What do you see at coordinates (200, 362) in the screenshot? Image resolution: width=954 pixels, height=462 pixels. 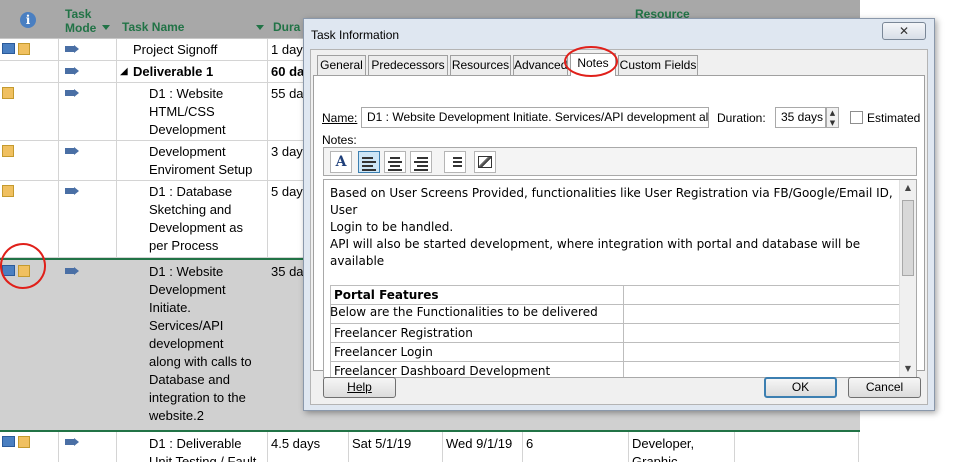 I see `task-name-line: along with calls to` at bounding box center [200, 362].